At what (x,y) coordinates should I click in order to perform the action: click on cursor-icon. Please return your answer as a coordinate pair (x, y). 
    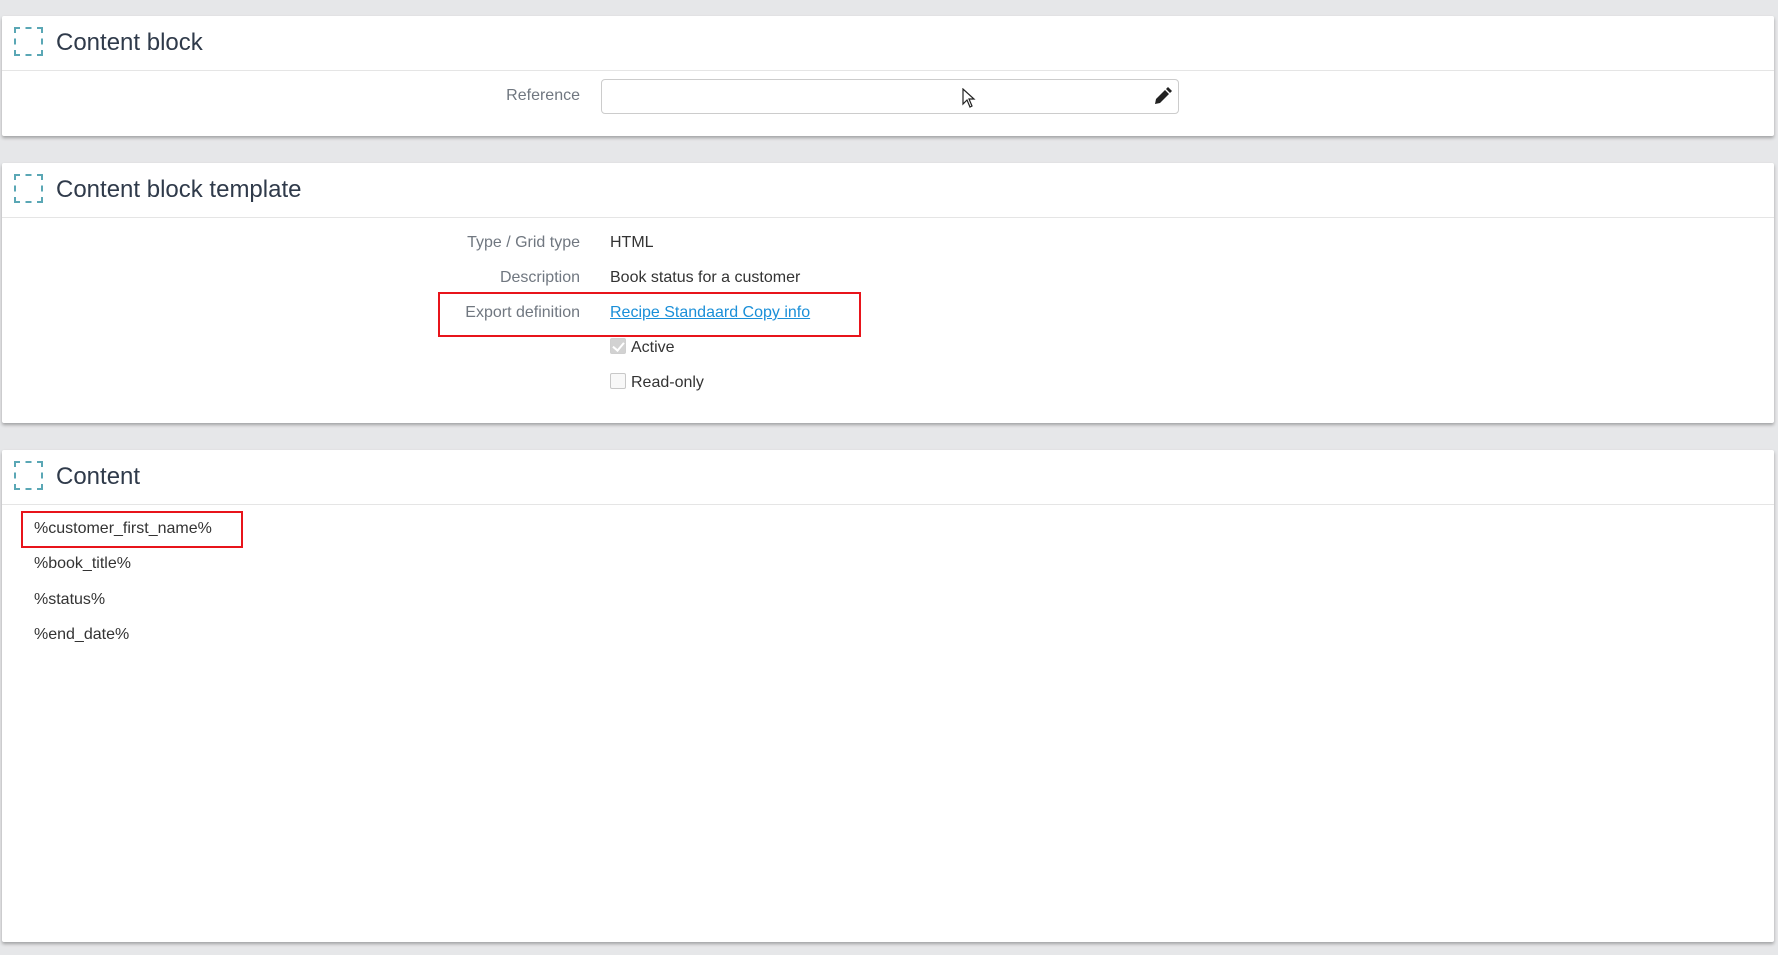
    Looking at the image, I should click on (969, 98).